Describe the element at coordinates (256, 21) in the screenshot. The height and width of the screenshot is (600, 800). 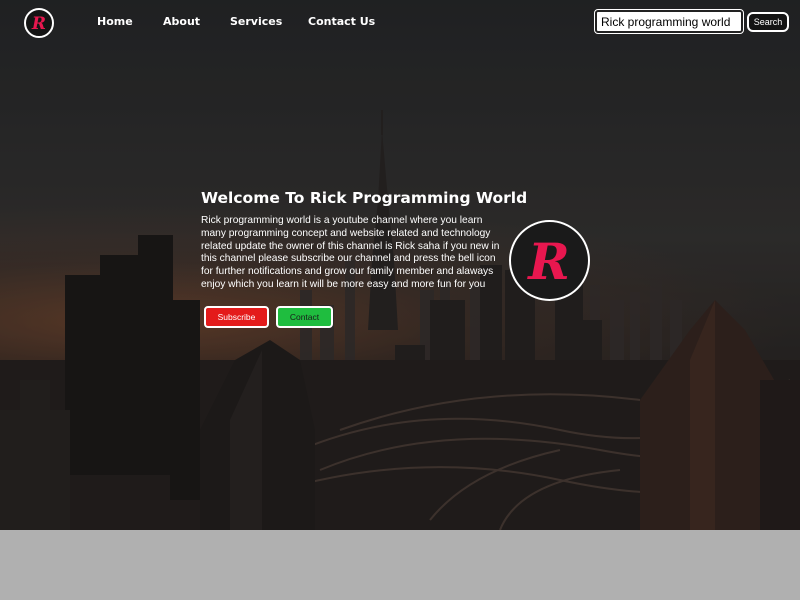
I see `nav-link-services: Services` at that location.